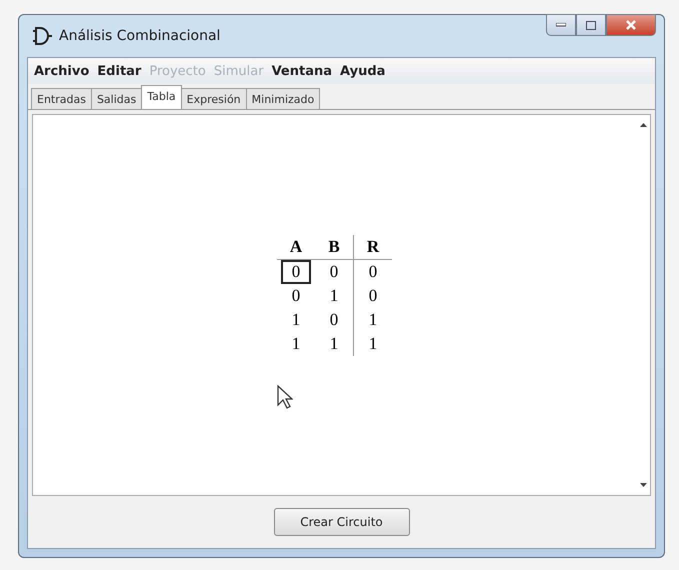 The width and height of the screenshot is (679, 570). I want to click on menu-item: Archivo, so click(62, 71).